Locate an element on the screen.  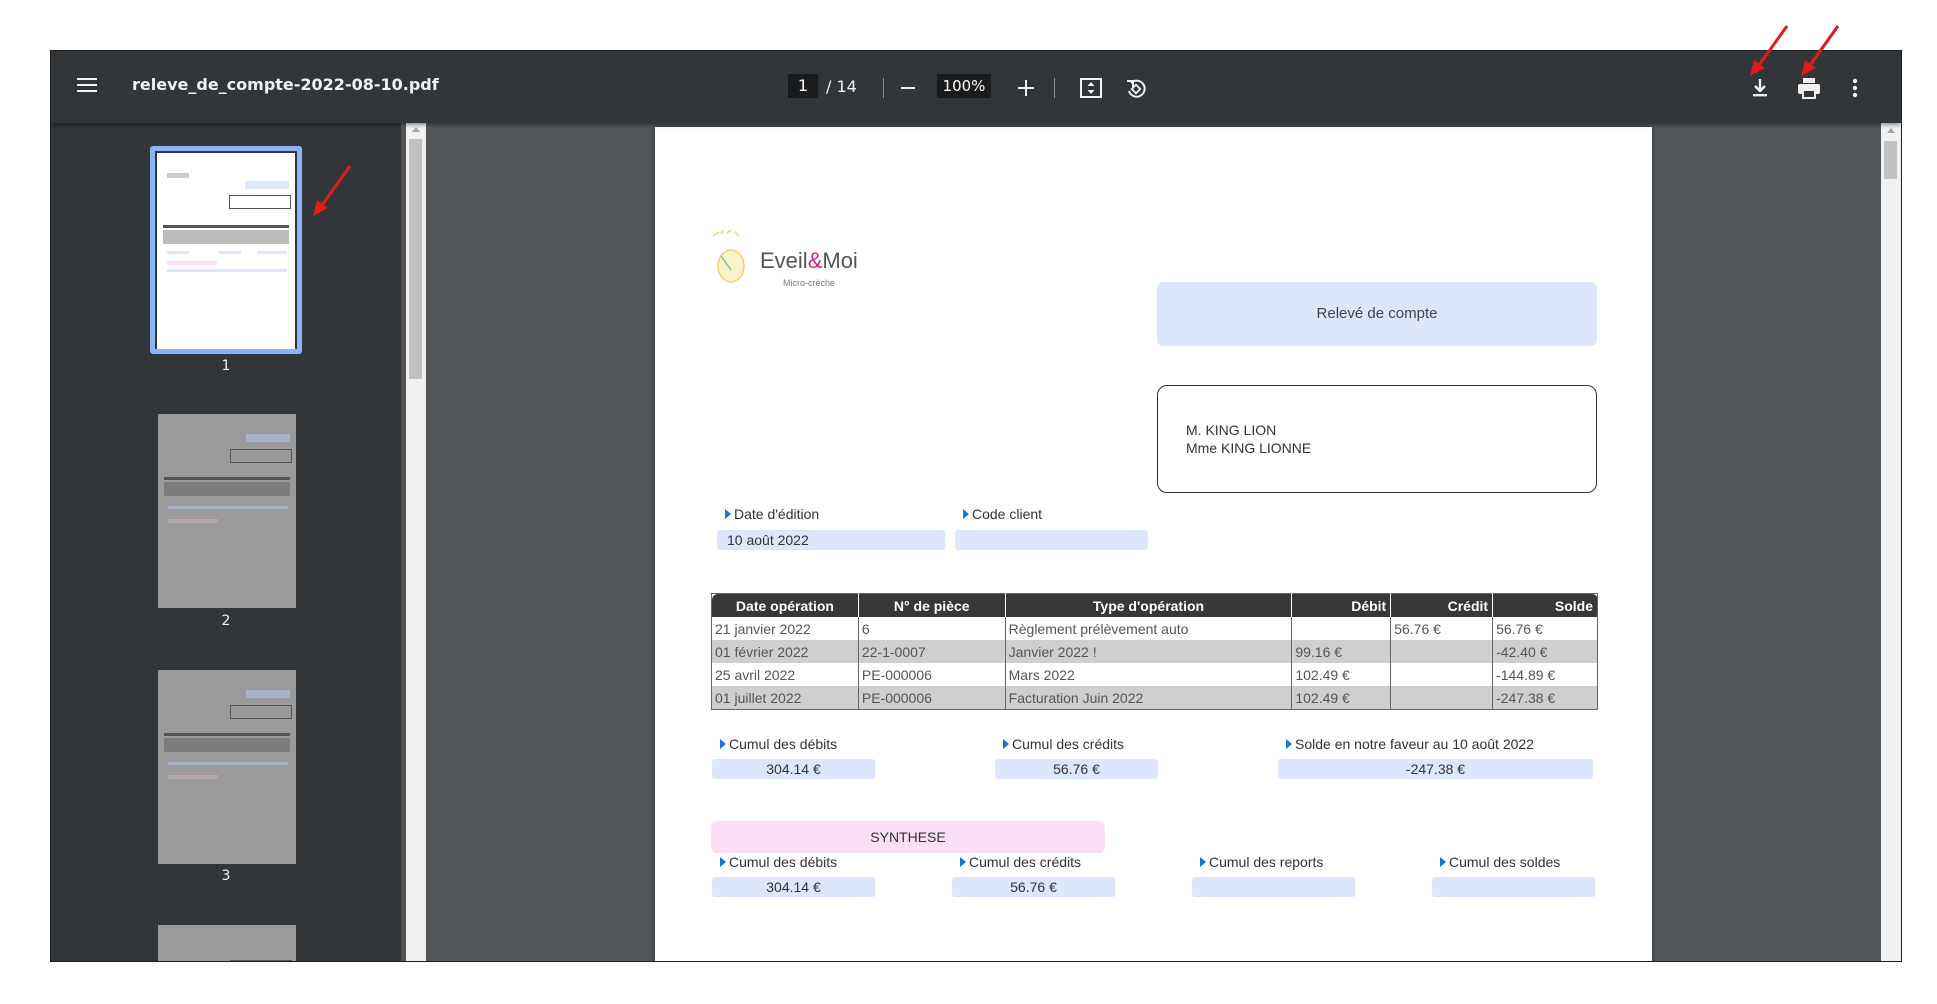
synthese-reports-label: Cumul des reports is located at coordinates (1261, 862).